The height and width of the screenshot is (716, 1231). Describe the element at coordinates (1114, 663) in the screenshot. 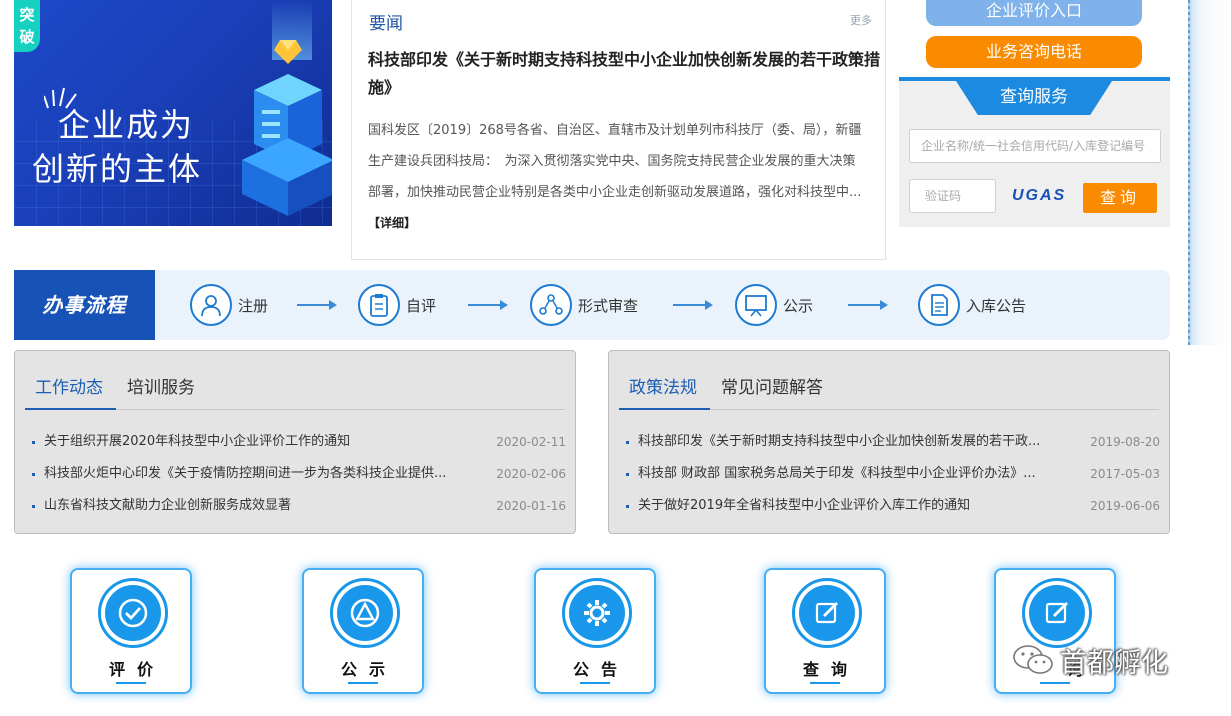

I see `watermark-text: 首都孵化` at that location.